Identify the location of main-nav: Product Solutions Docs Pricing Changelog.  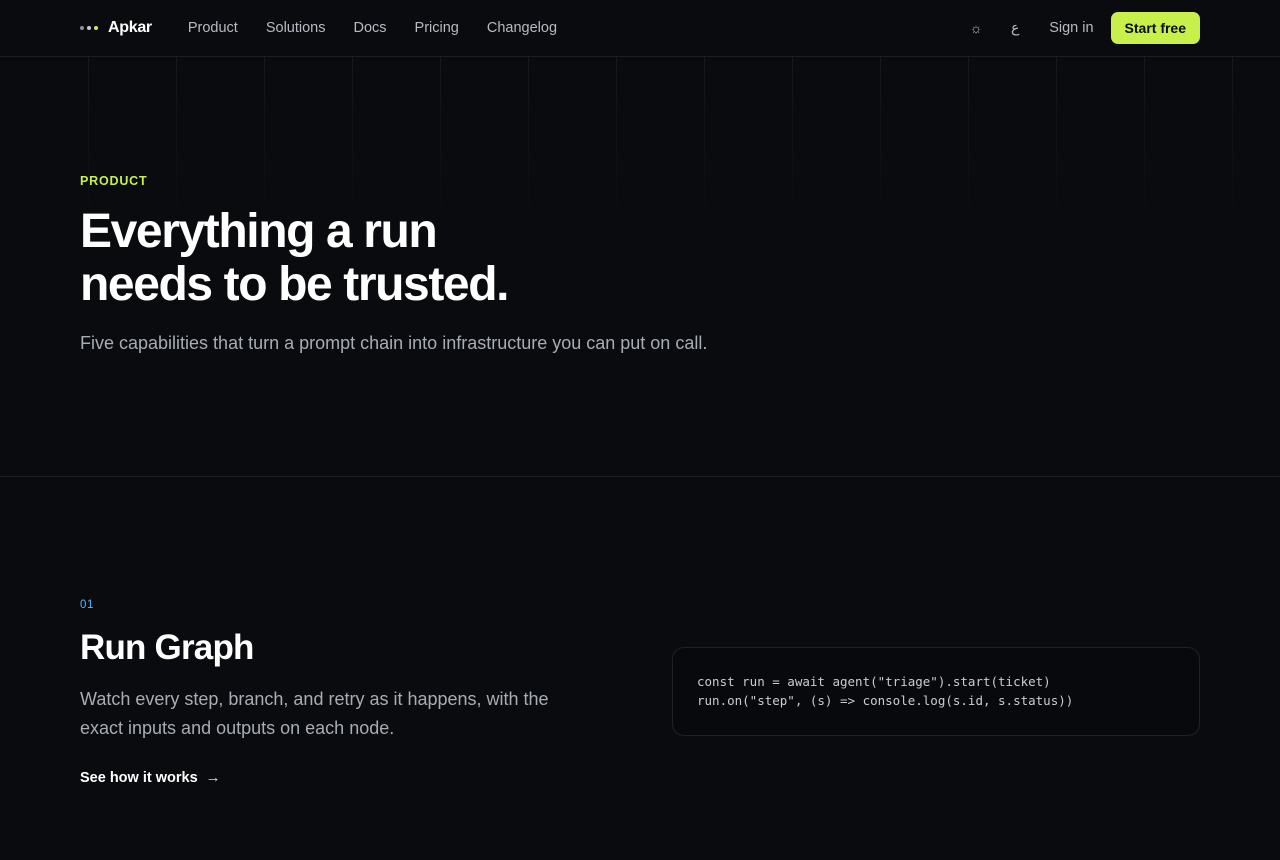
(372, 28).